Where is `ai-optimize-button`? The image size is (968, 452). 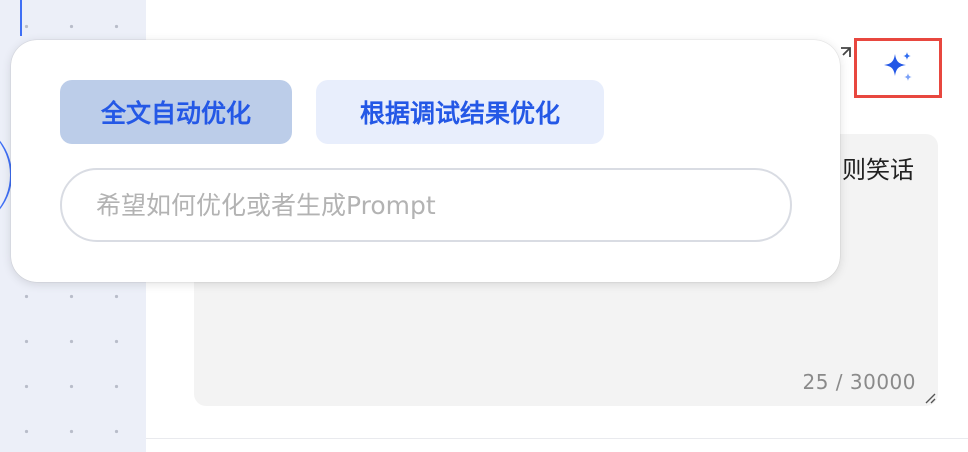 ai-optimize-button is located at coordinates (898, 68).